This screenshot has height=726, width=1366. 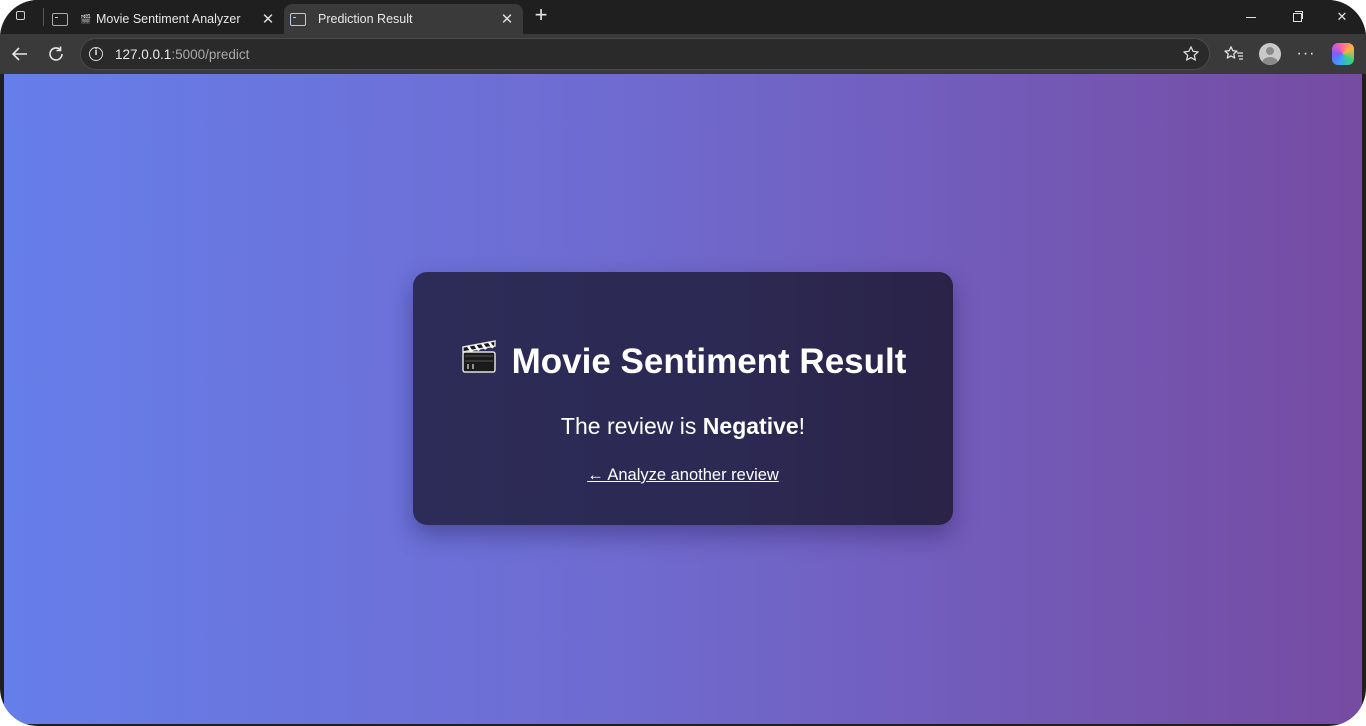 What do you see at coordinates (43, 17) in the screenshot?
I see `tab-divider` at bounding box center [43, 17].